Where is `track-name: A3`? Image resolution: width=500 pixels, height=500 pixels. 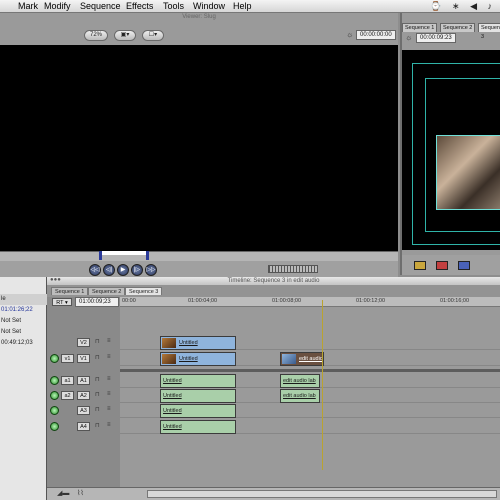
track-name: A3 is located at coordinates (83, 410).